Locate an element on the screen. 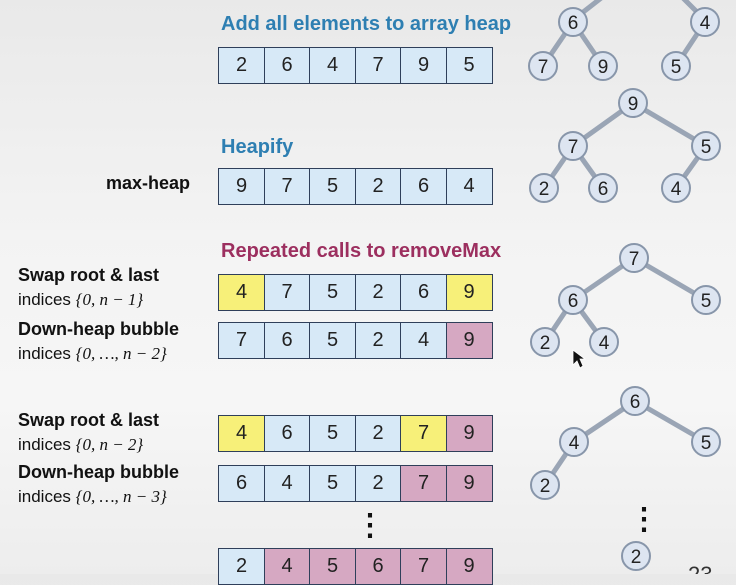  page-number: 23 is located at coordinates (700, 568).